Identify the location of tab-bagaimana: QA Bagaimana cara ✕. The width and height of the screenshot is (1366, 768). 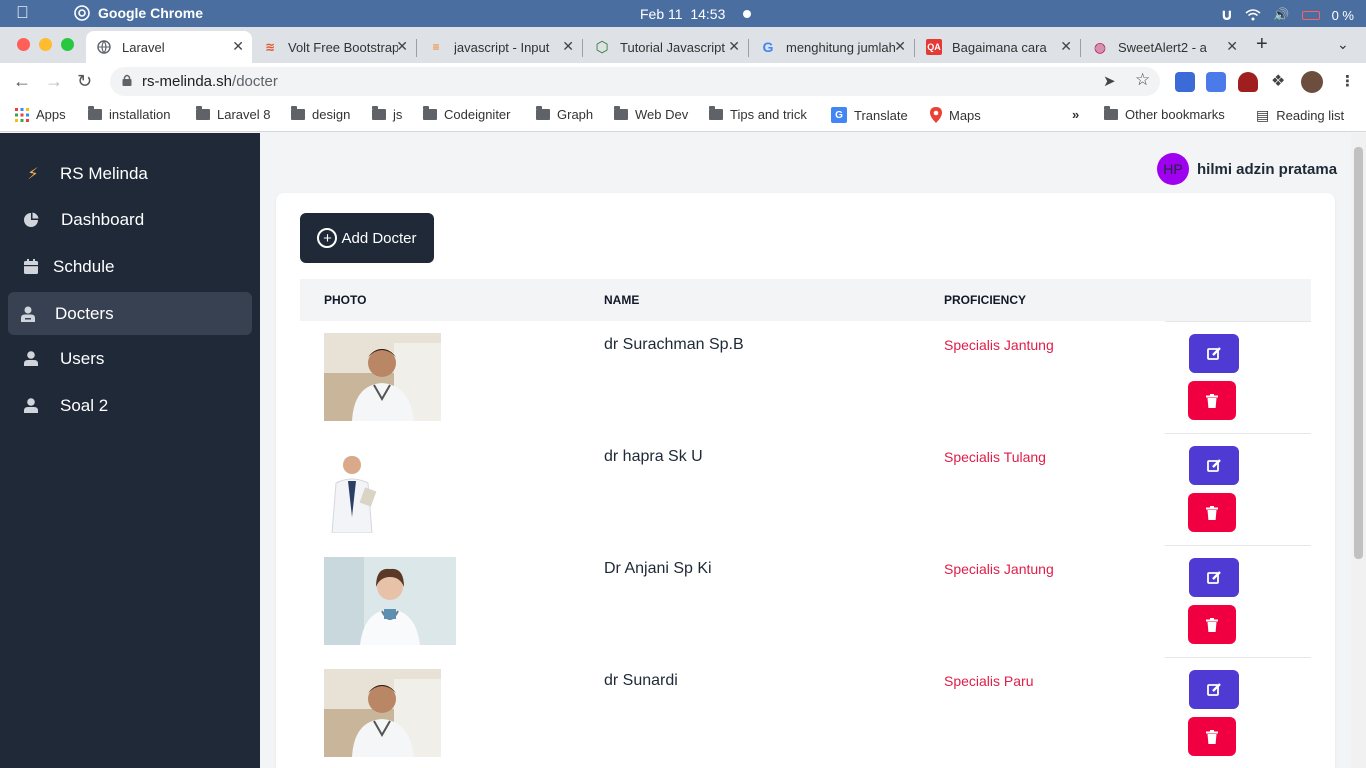
(998, 47).